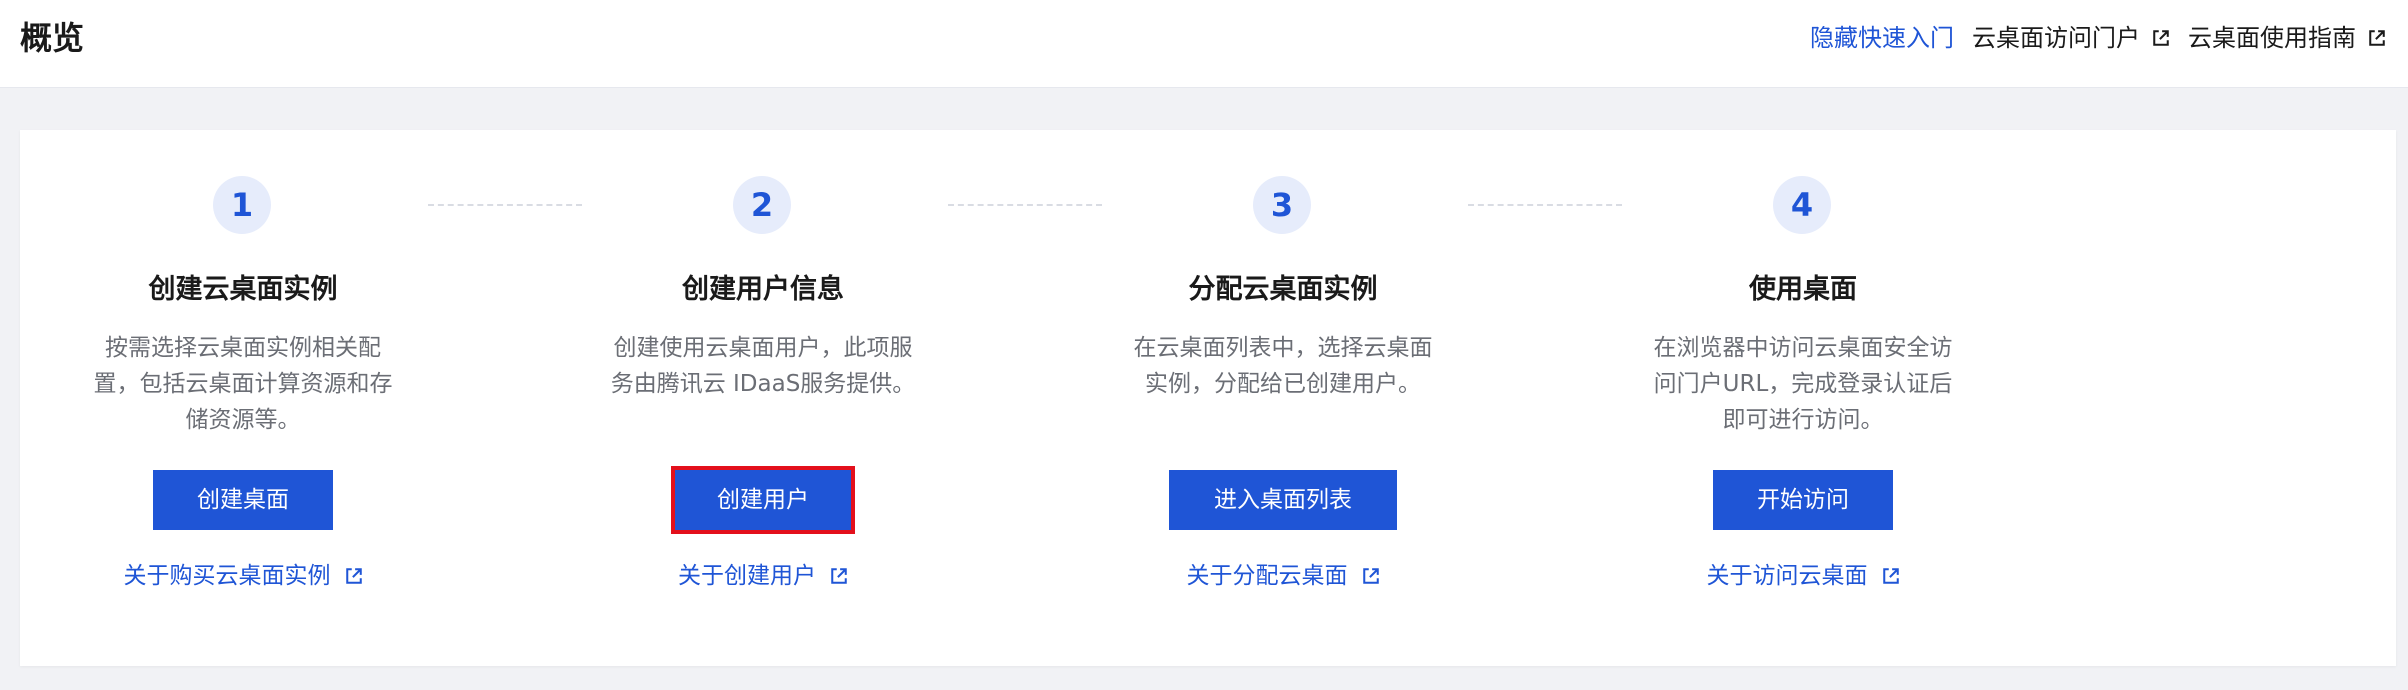 The width and height of the screenshot is (2408, 690). Describe the element at coordinates (1802, 205) in the screenshot. I see `step-number: 4` at that location.